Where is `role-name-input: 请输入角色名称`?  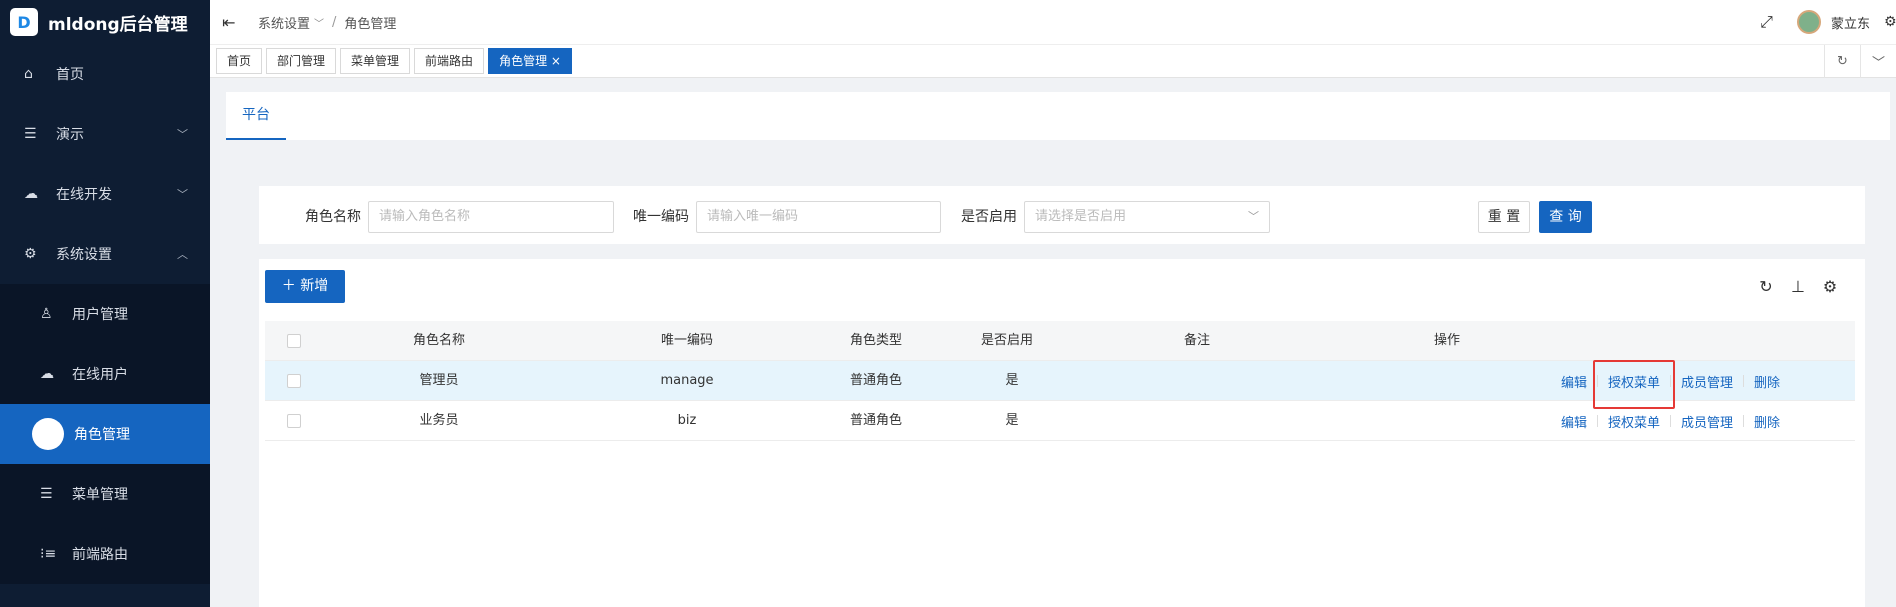 role-name-input: 请输入角色名称 is located at coordinates (491, 217).